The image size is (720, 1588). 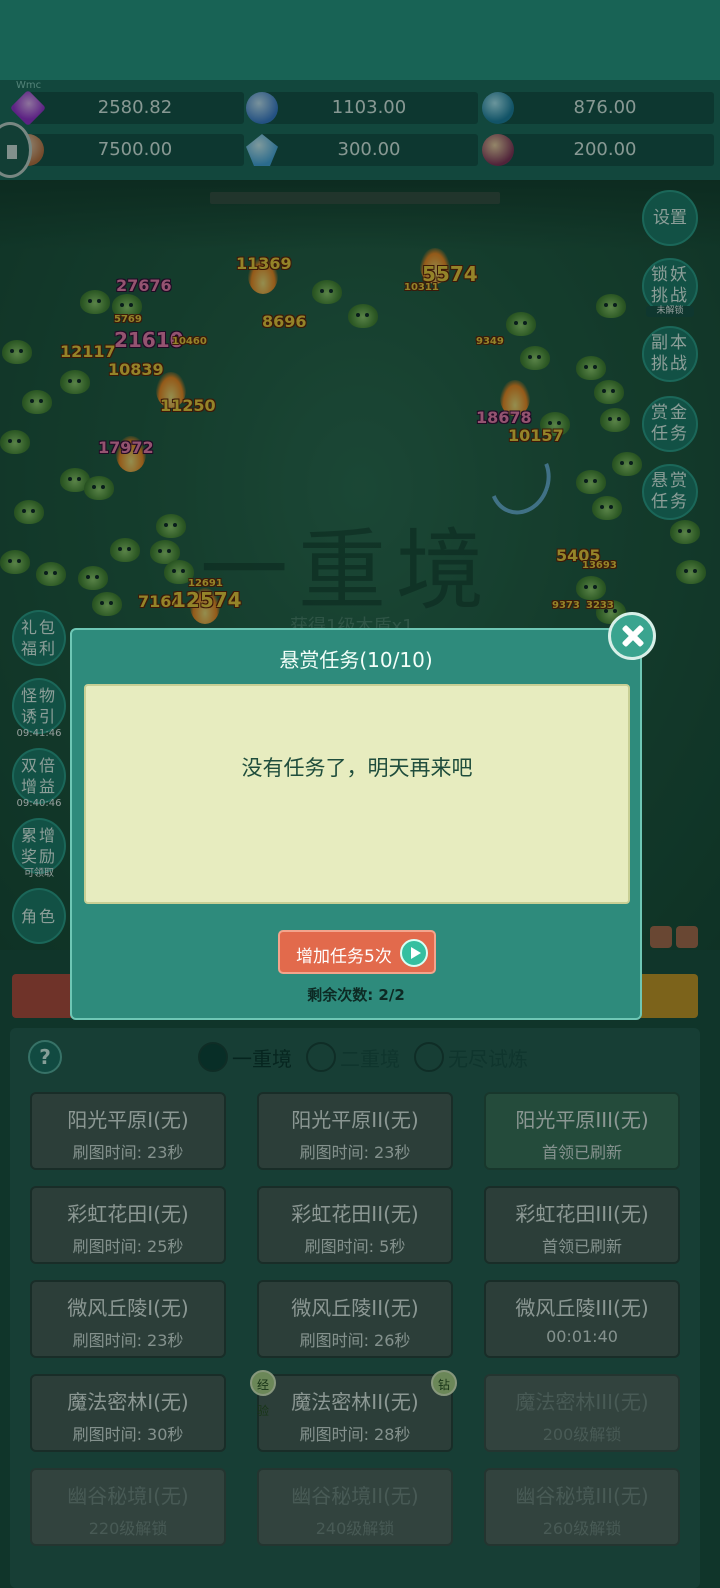 I want to click on close-icon, so click(x=632, y=636).